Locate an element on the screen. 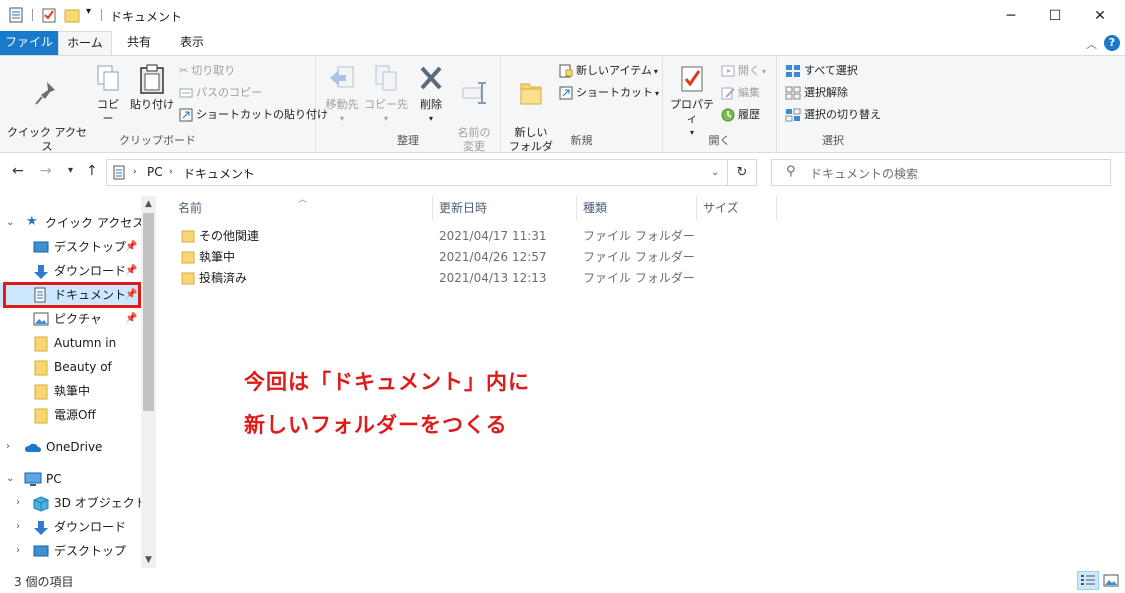 The image size is (1125, 593). nav-pc-label: PC is located at coordinates (54, 479).